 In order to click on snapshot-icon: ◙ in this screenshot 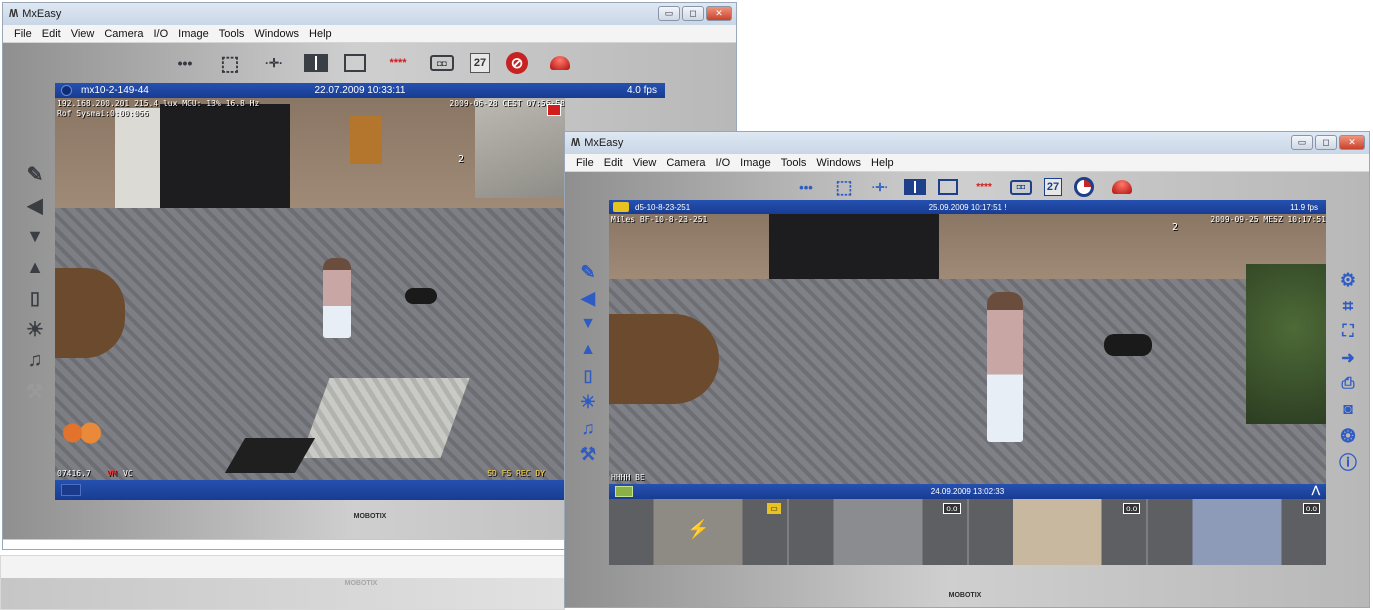, I will do `click(1348, 410)`.